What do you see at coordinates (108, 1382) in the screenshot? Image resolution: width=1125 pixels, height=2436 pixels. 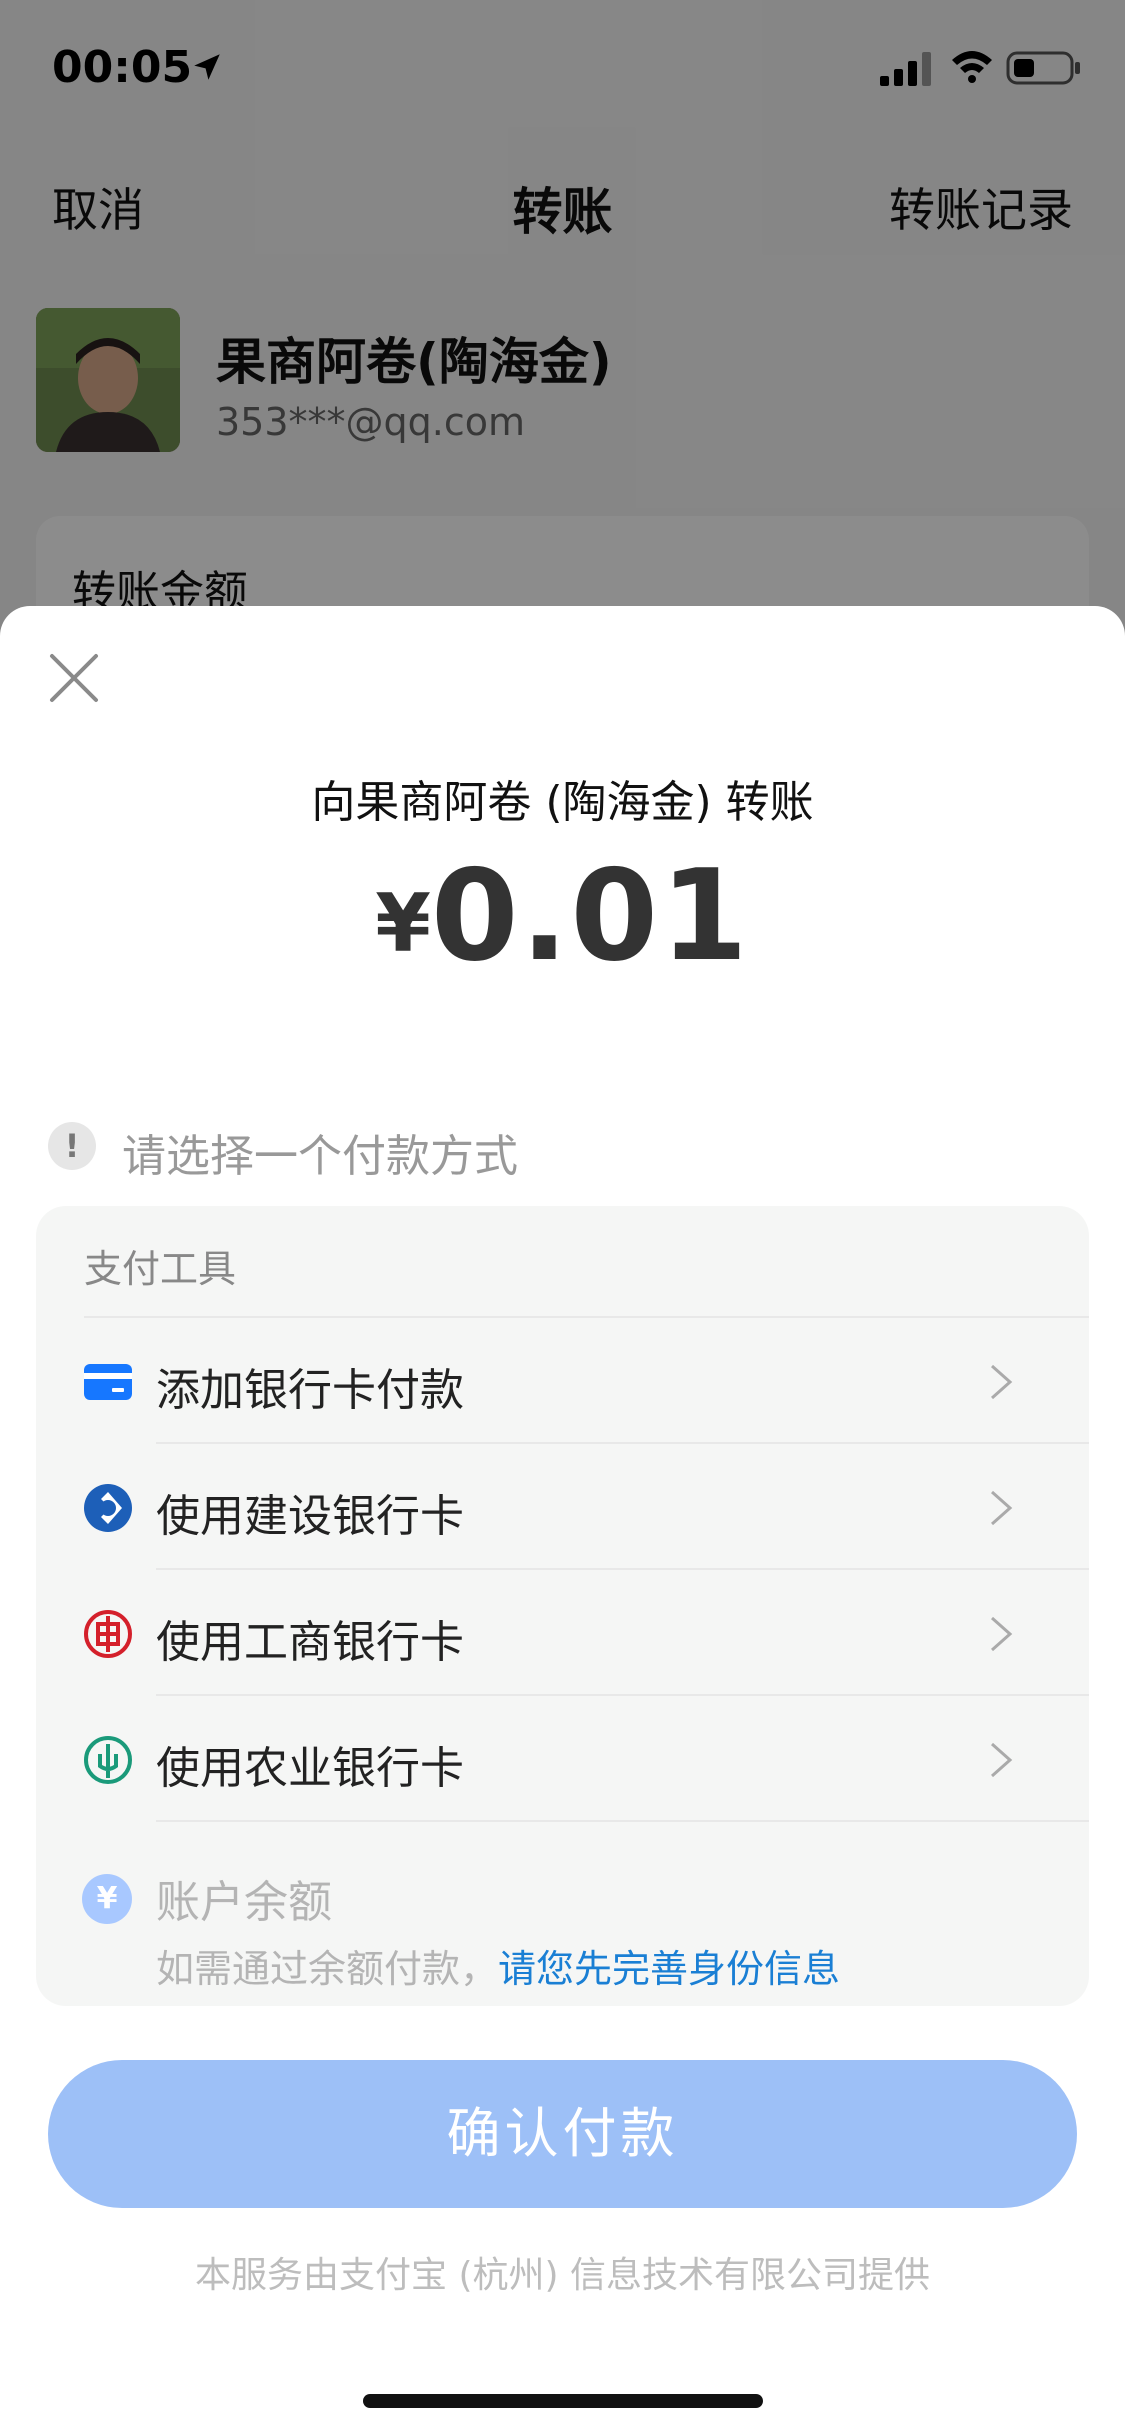 I see `bank-card-icon` at bounding box center [108, 1382].